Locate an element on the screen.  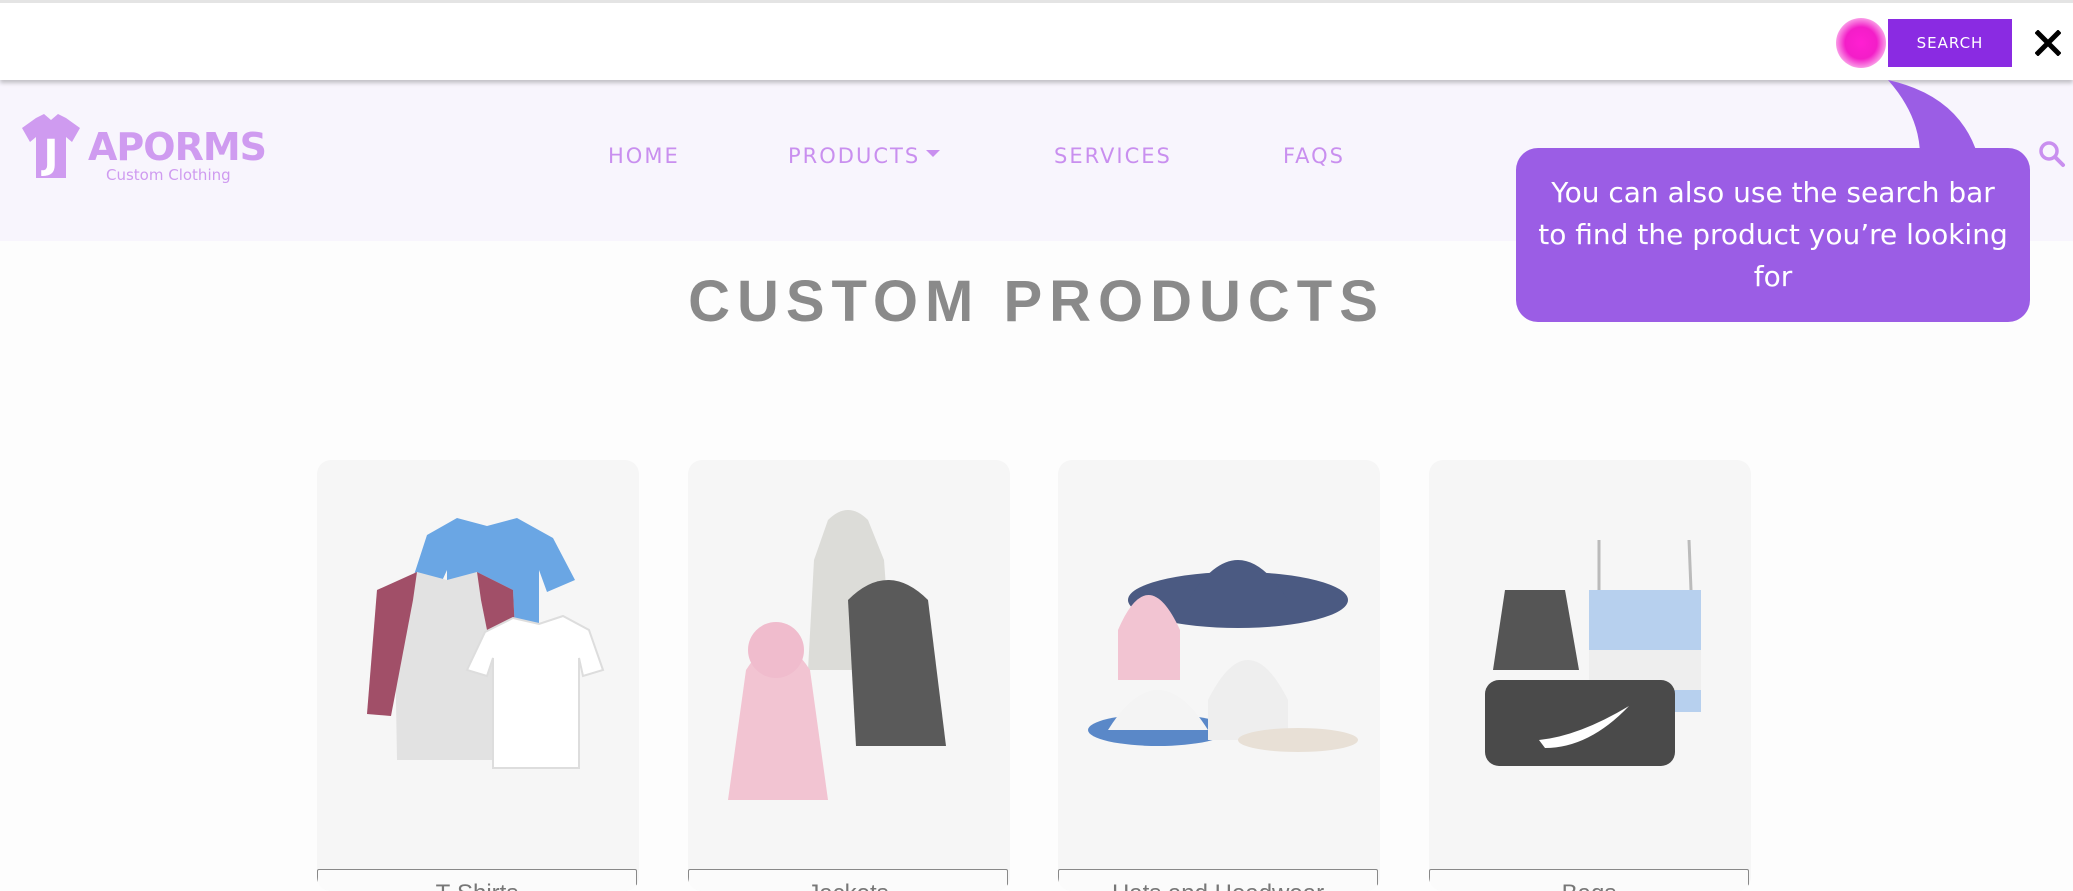
nav-home: HOME is located at coordinates (644, 157).